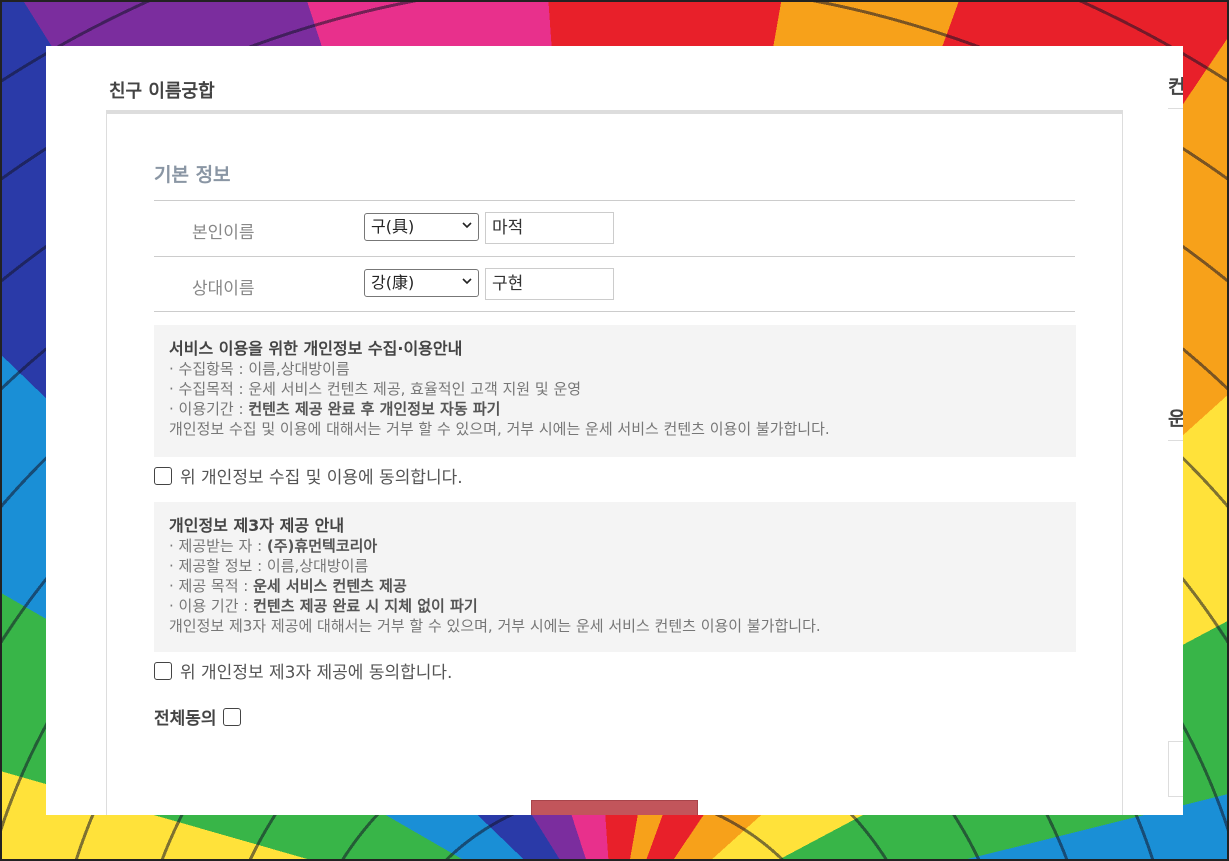 The width and height of the screenshot is (1229, 861). Describe the element at coordinates (269, 566) in the screenshot. I see `third-info-line: · 제공할 정보 : 이름,상대방이름` at that location.